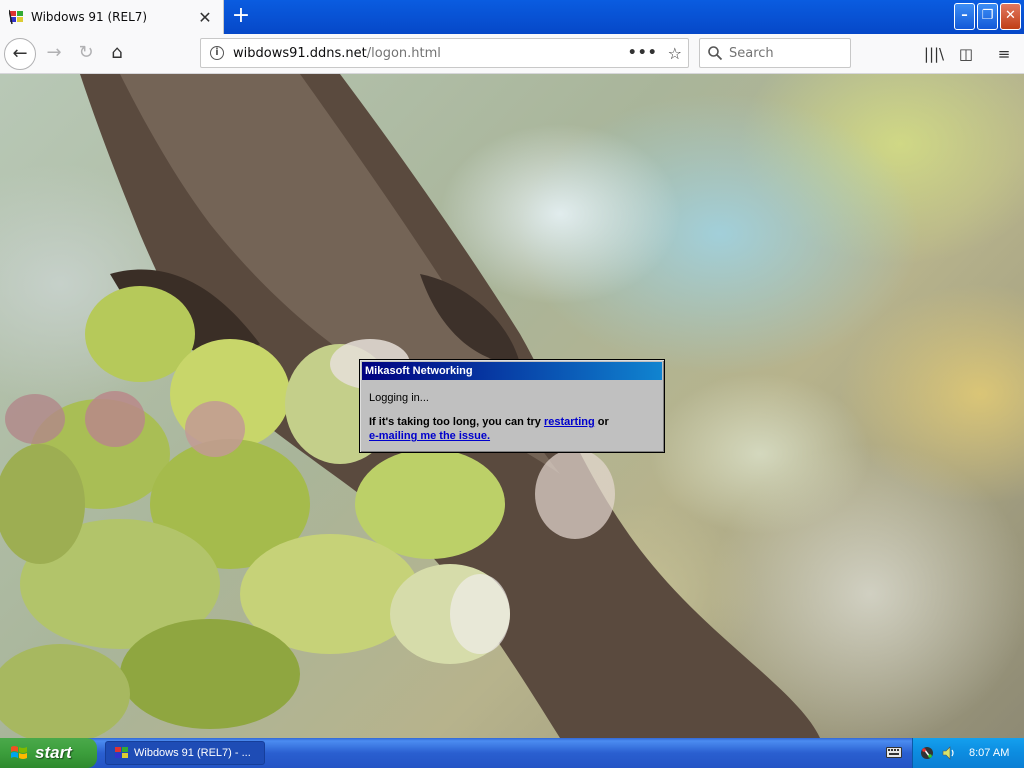  Describe the element at coordinates (989, 753) in the screenshot. I see `clock: 8:07 AM` at that location.